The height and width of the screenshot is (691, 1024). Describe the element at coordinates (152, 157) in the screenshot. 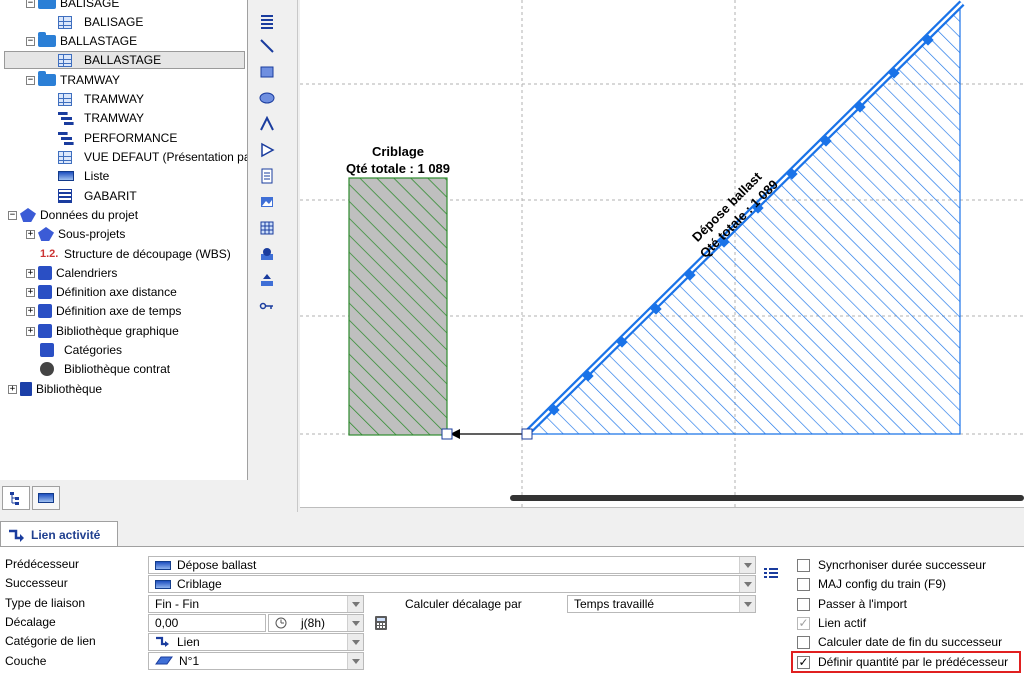

I see `tree-item-vue-defaut: VUE DEFAUT (Présentation par` at that location.